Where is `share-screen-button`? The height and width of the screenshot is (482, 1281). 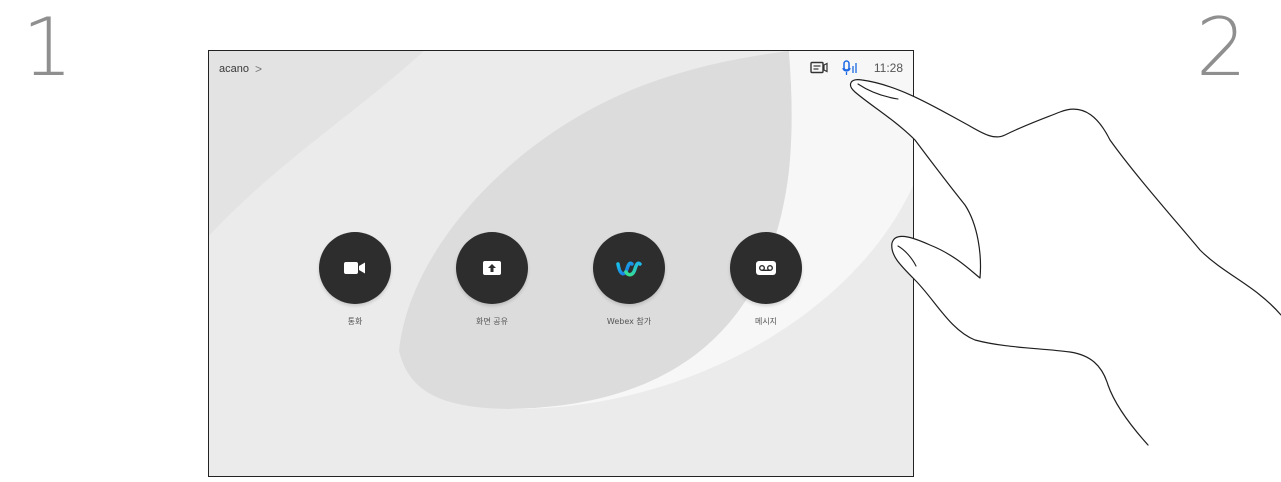
share-screen-button is located at coordinates (492, 268).